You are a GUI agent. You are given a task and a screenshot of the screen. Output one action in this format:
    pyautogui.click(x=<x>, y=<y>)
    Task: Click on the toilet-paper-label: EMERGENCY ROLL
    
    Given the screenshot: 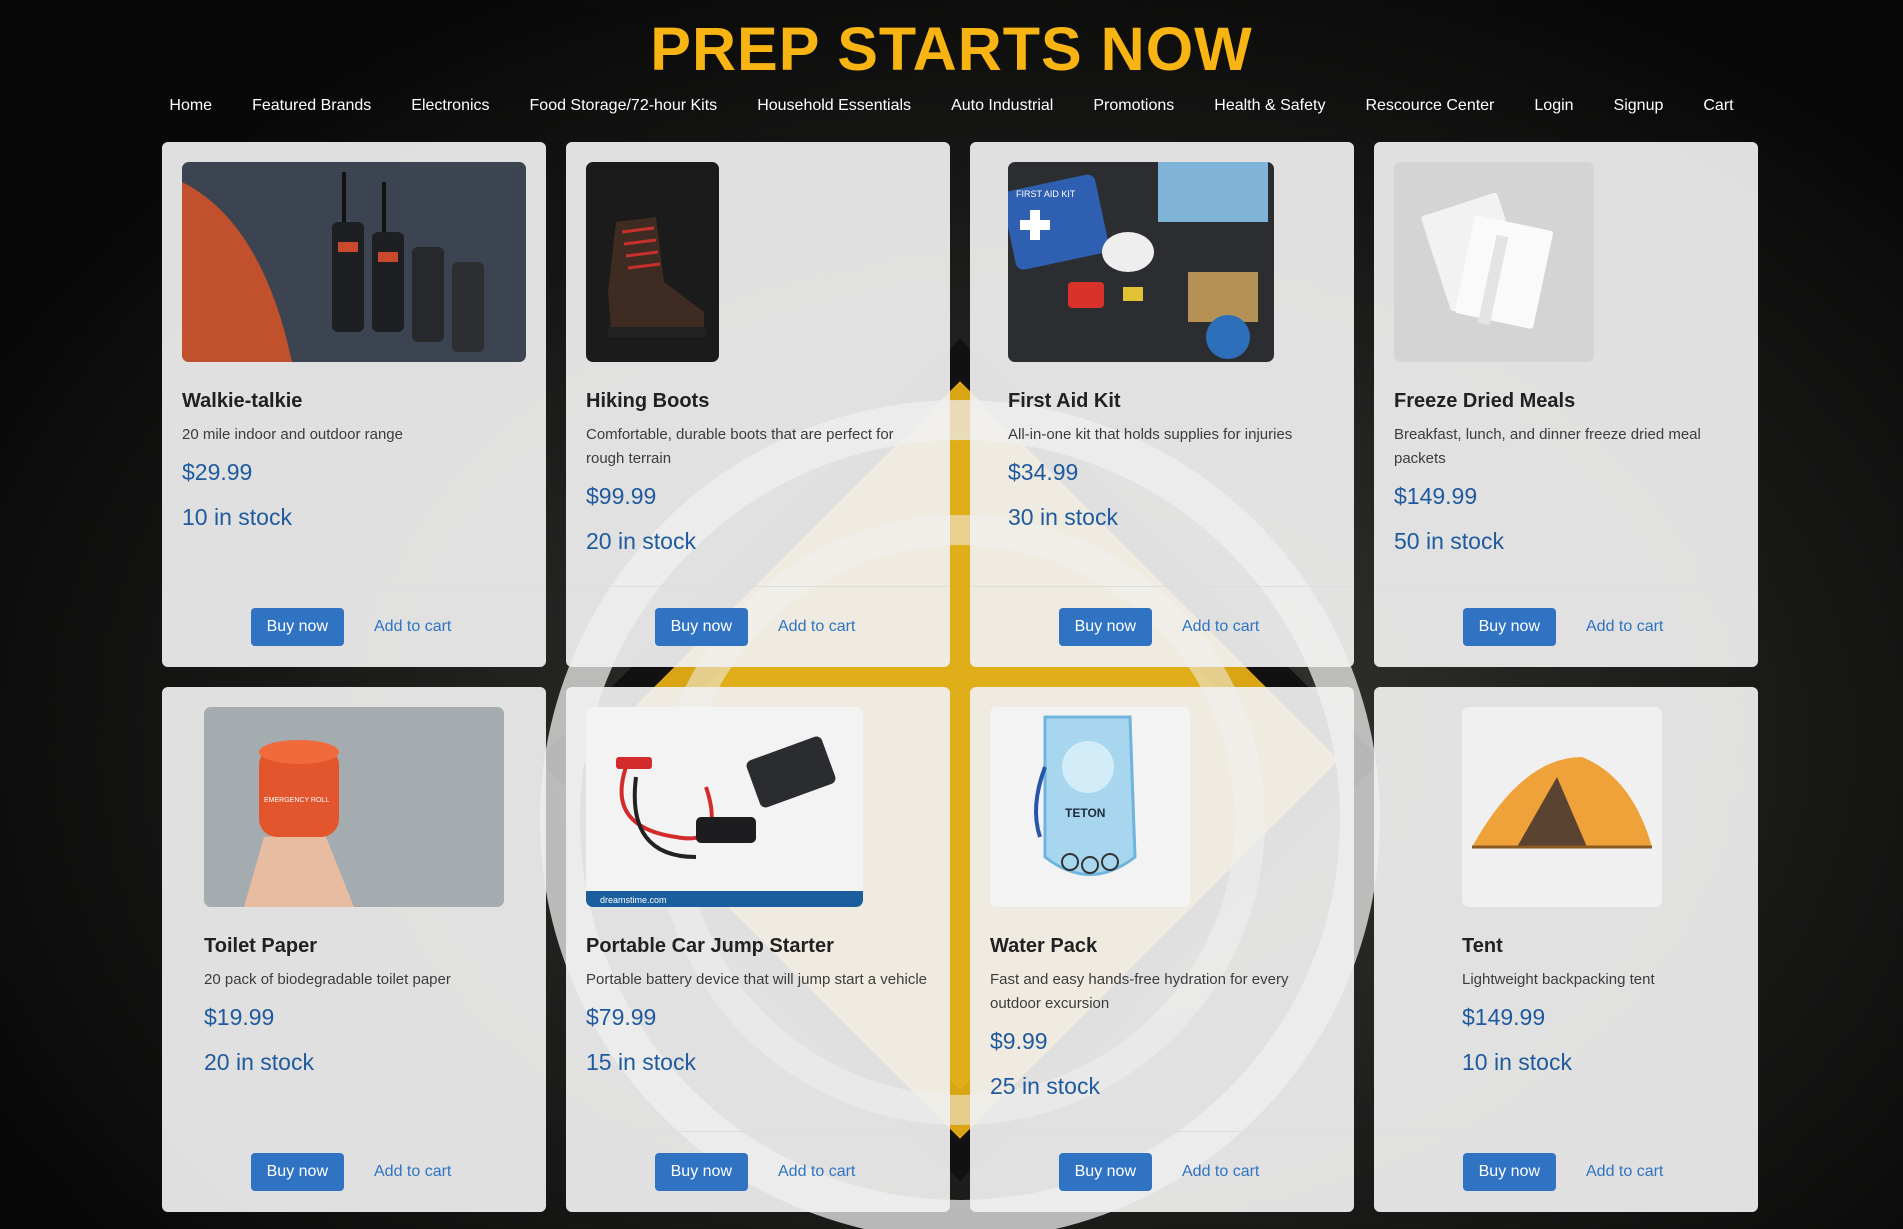 What is the action you would take?
    pyautogui.click(x=296, y=800)
    